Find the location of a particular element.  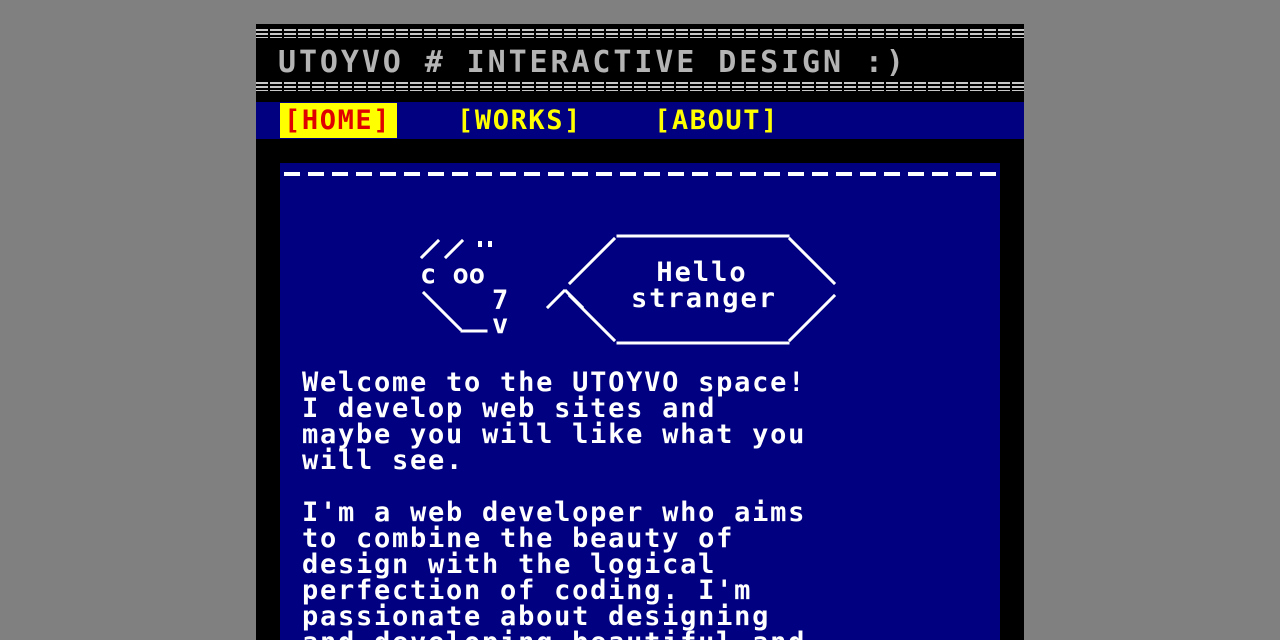

ascii-art-svg: c oo 7 v Hello stranger is located at coordinates (628, 289).